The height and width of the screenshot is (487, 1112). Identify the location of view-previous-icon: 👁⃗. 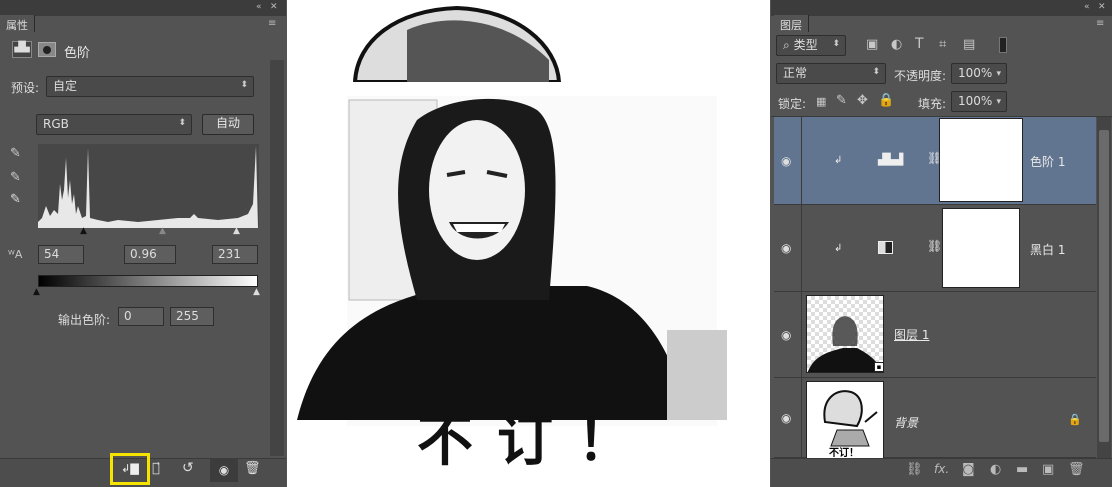
(156, 468).